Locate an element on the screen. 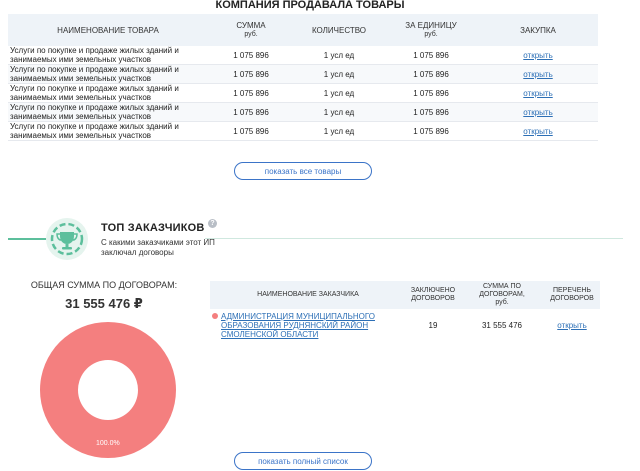 The width and height of the screenshot is (640, 471). legend-color-dot is located at coordinates (215, 316).